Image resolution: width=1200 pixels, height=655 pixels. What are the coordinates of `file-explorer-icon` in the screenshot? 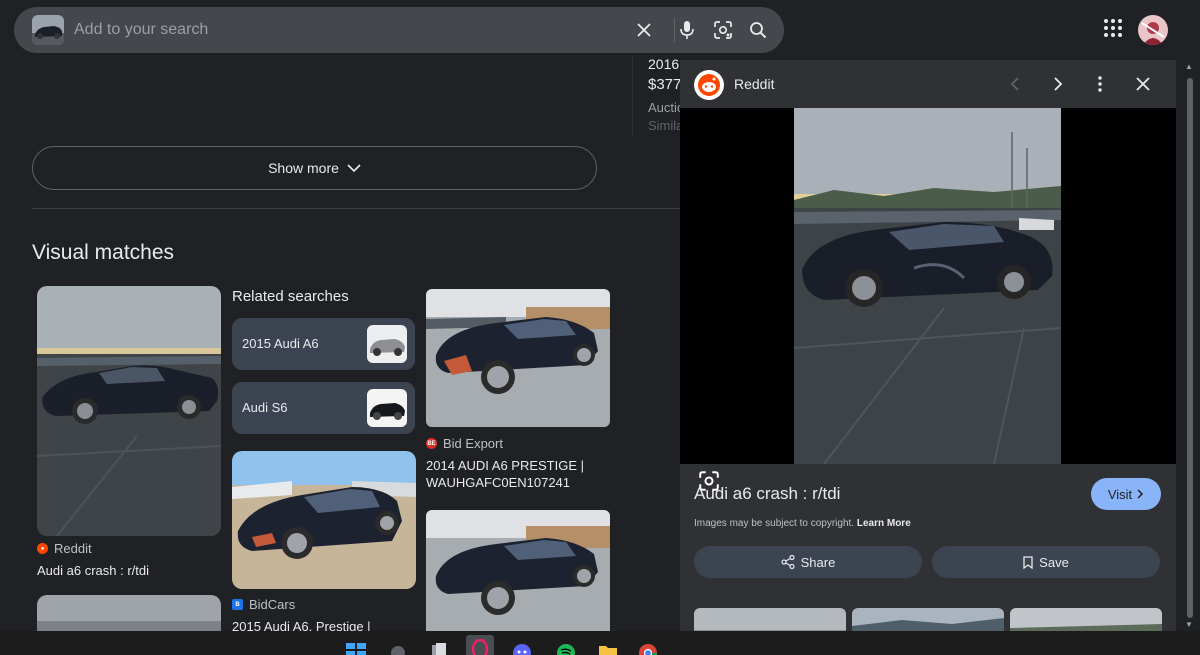 It's located at (608, 649).